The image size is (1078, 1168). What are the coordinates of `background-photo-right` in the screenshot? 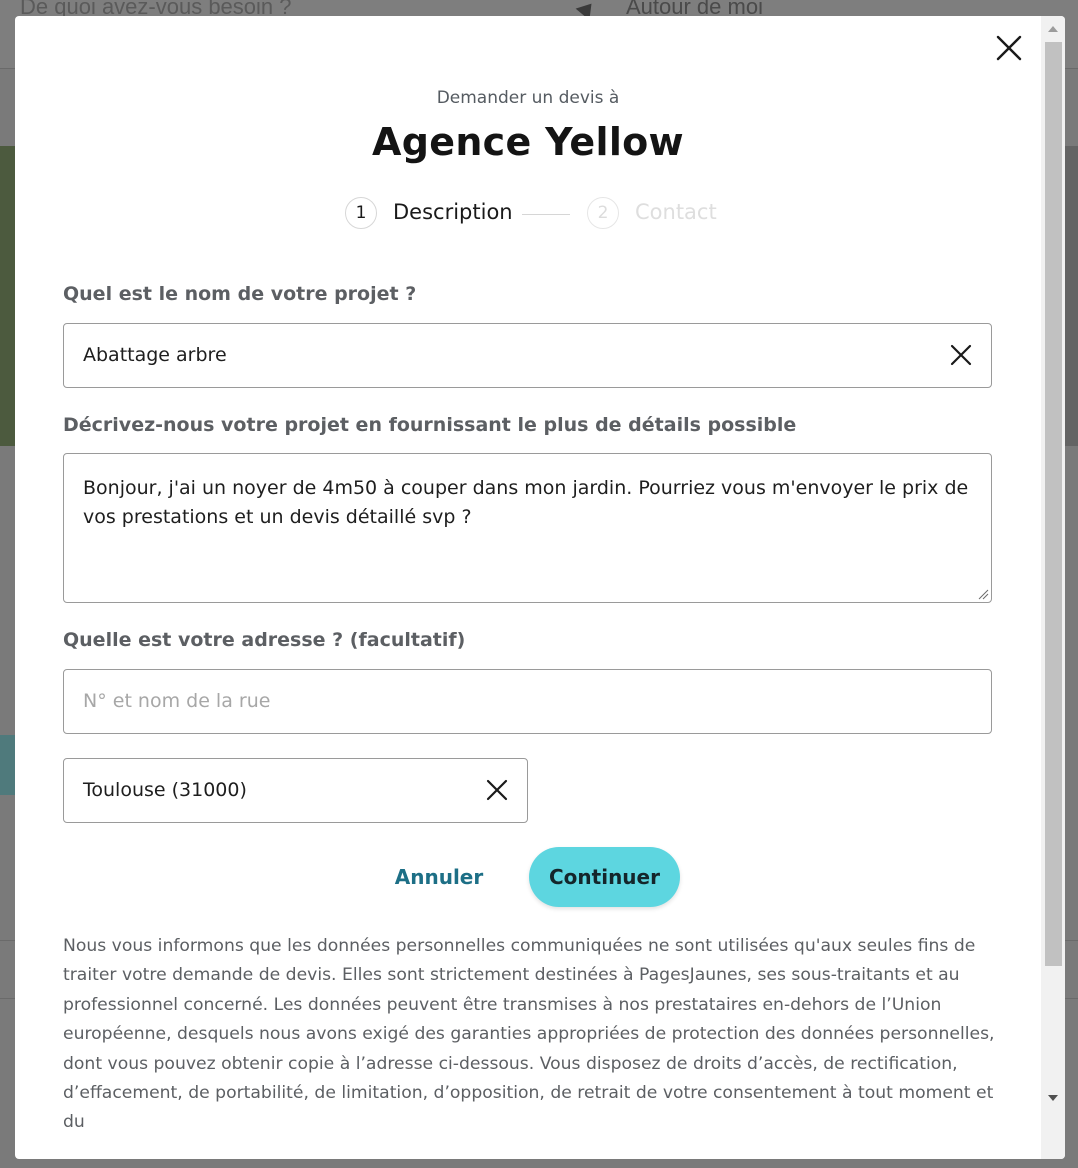 It's located at (1071, 296).